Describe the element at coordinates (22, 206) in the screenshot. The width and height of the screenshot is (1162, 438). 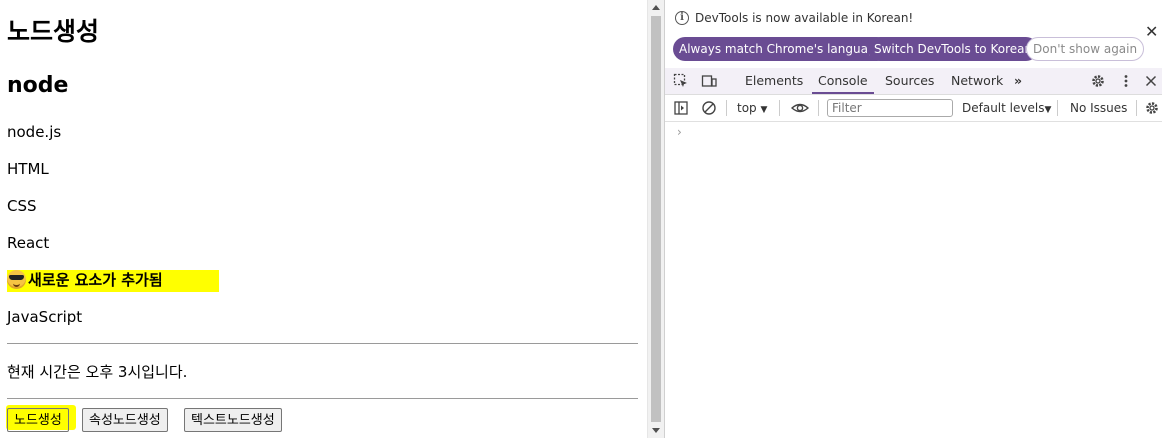
I see `list-item: CSS` at that location.